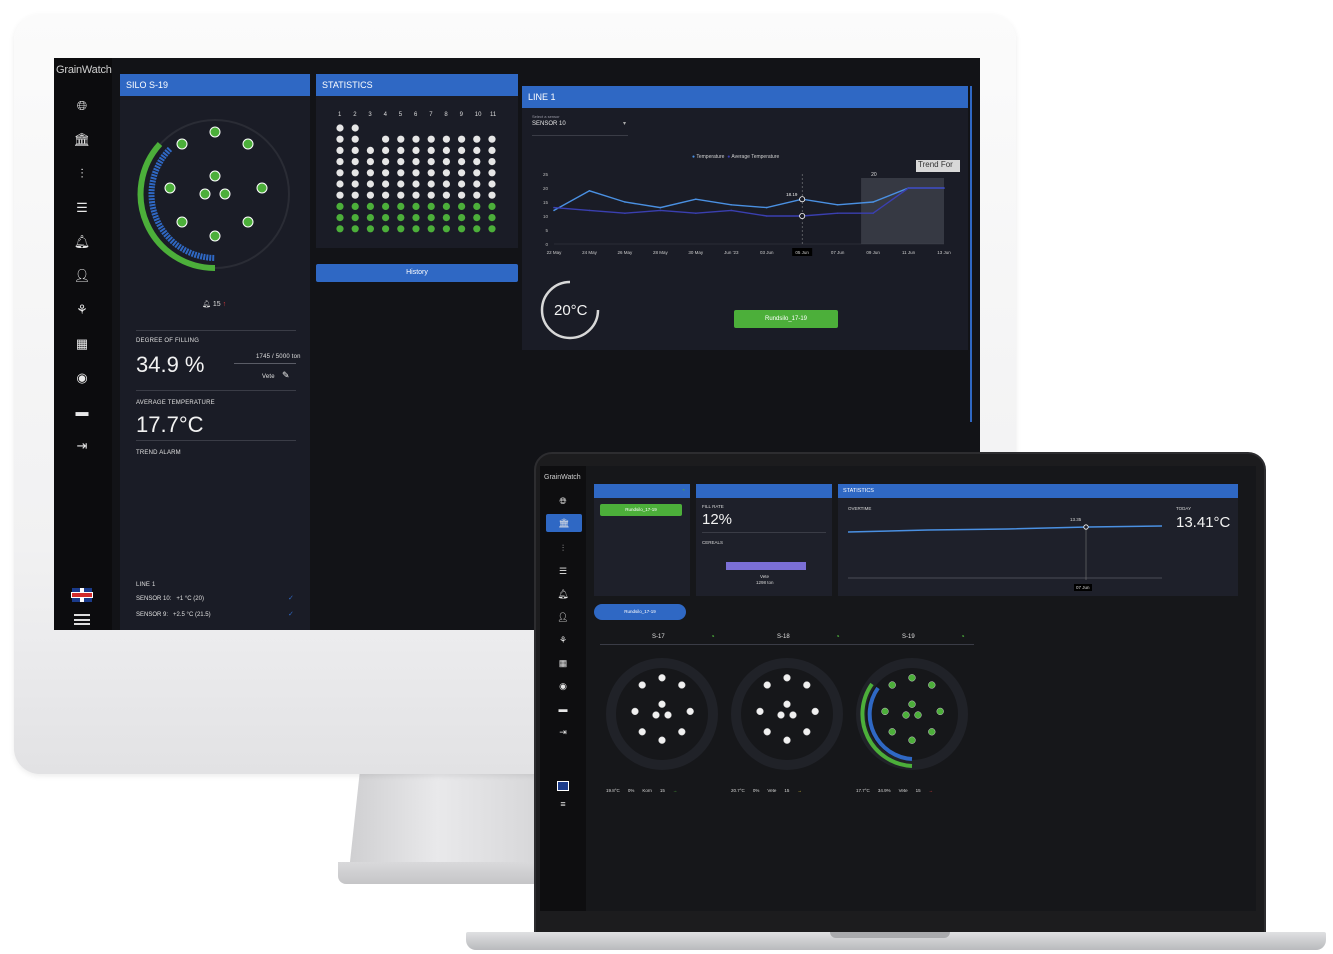 This screenshot has height=954, width=1333. I want to click on x-tick-label: 24 May, so click(590, 252).